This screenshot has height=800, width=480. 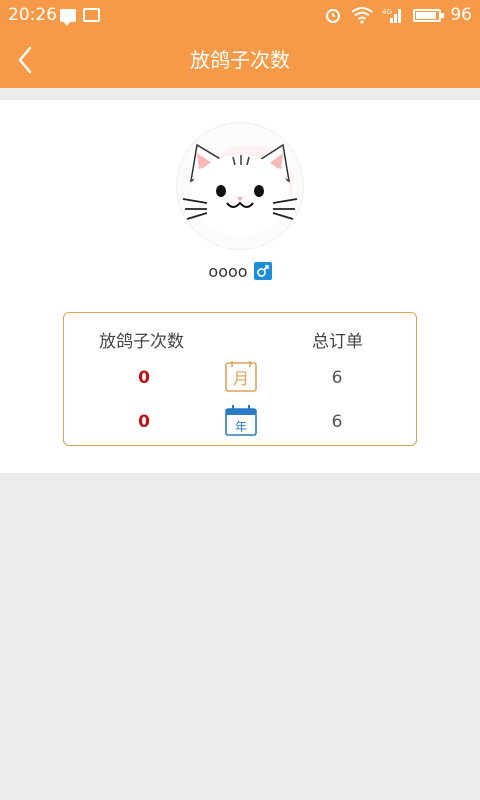 I want to click on signal-icon: 4G, so click(x=392, y=15).